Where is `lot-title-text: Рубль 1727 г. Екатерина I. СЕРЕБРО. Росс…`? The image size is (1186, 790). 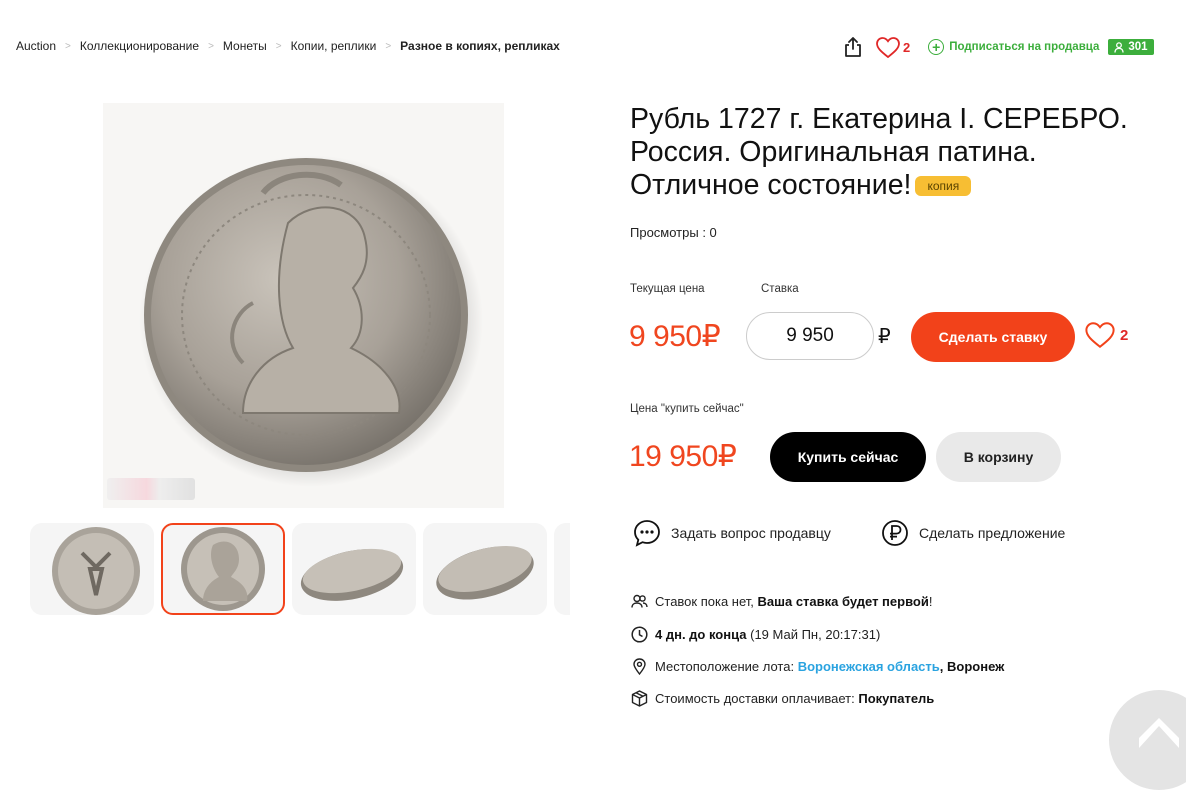
lot-title-text: Рубль 1727 г. Екатерина I. СЕРЕБРО. Росс… is located at coordinates (879, 152).